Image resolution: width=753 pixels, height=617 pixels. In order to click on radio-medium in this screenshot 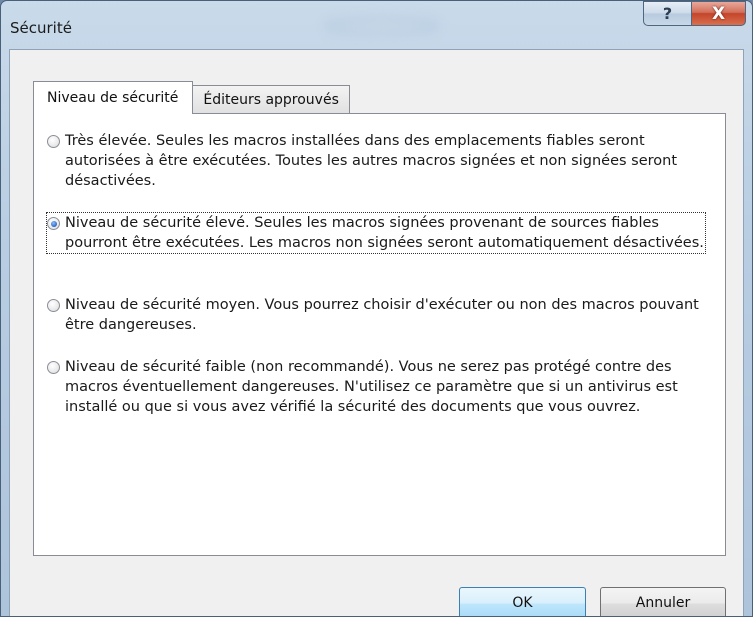, I will do `click(53, 305)`.